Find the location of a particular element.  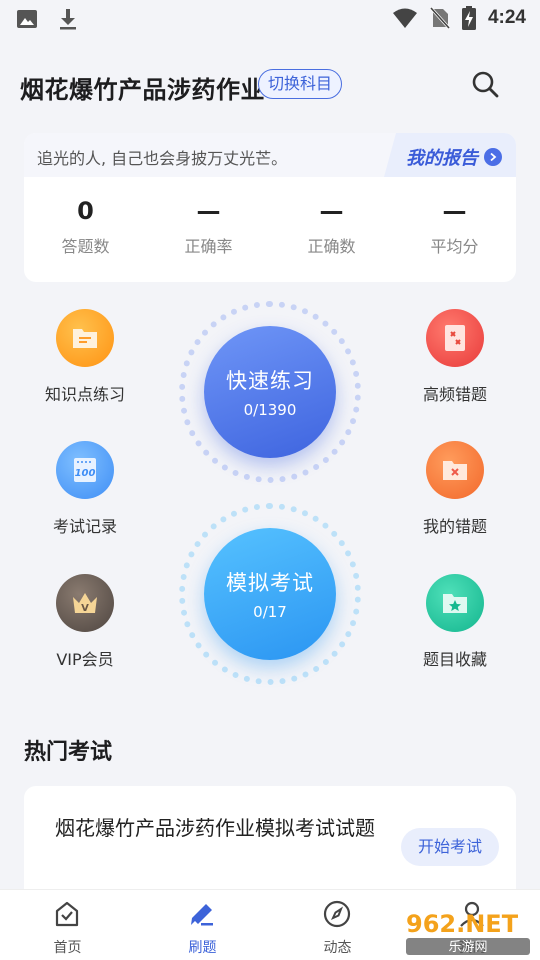

page-title: 烟花爆竹产品涉药作业 is located at coordinates (142, 90).